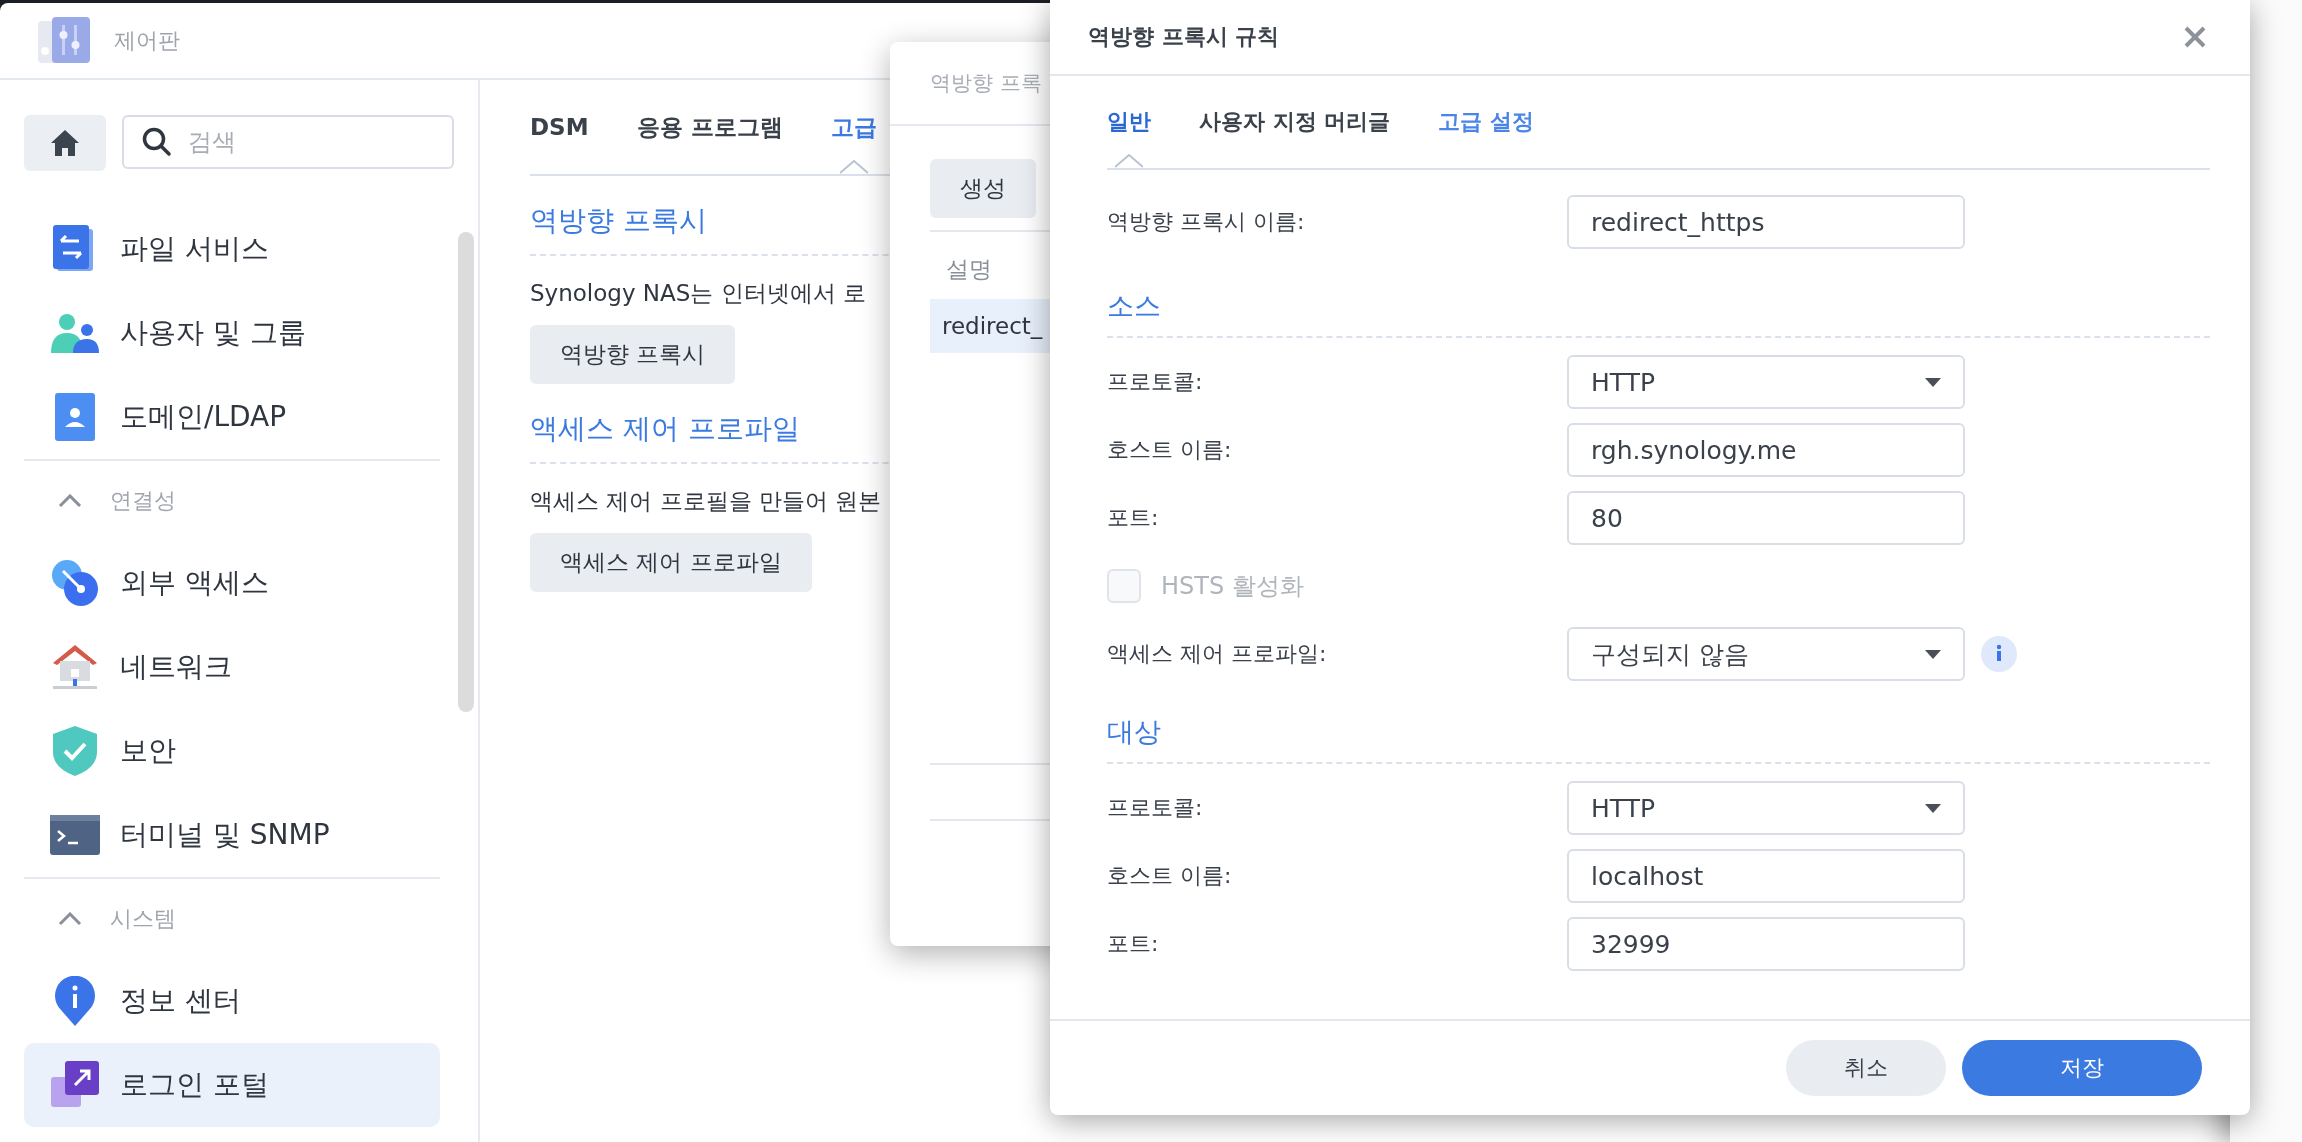 This screenshot has height=1142, width=2302. Describe the element at coordinates (232, 1085) in the screenshot. I see `sidebar-item: 로그인 포털` at that location.